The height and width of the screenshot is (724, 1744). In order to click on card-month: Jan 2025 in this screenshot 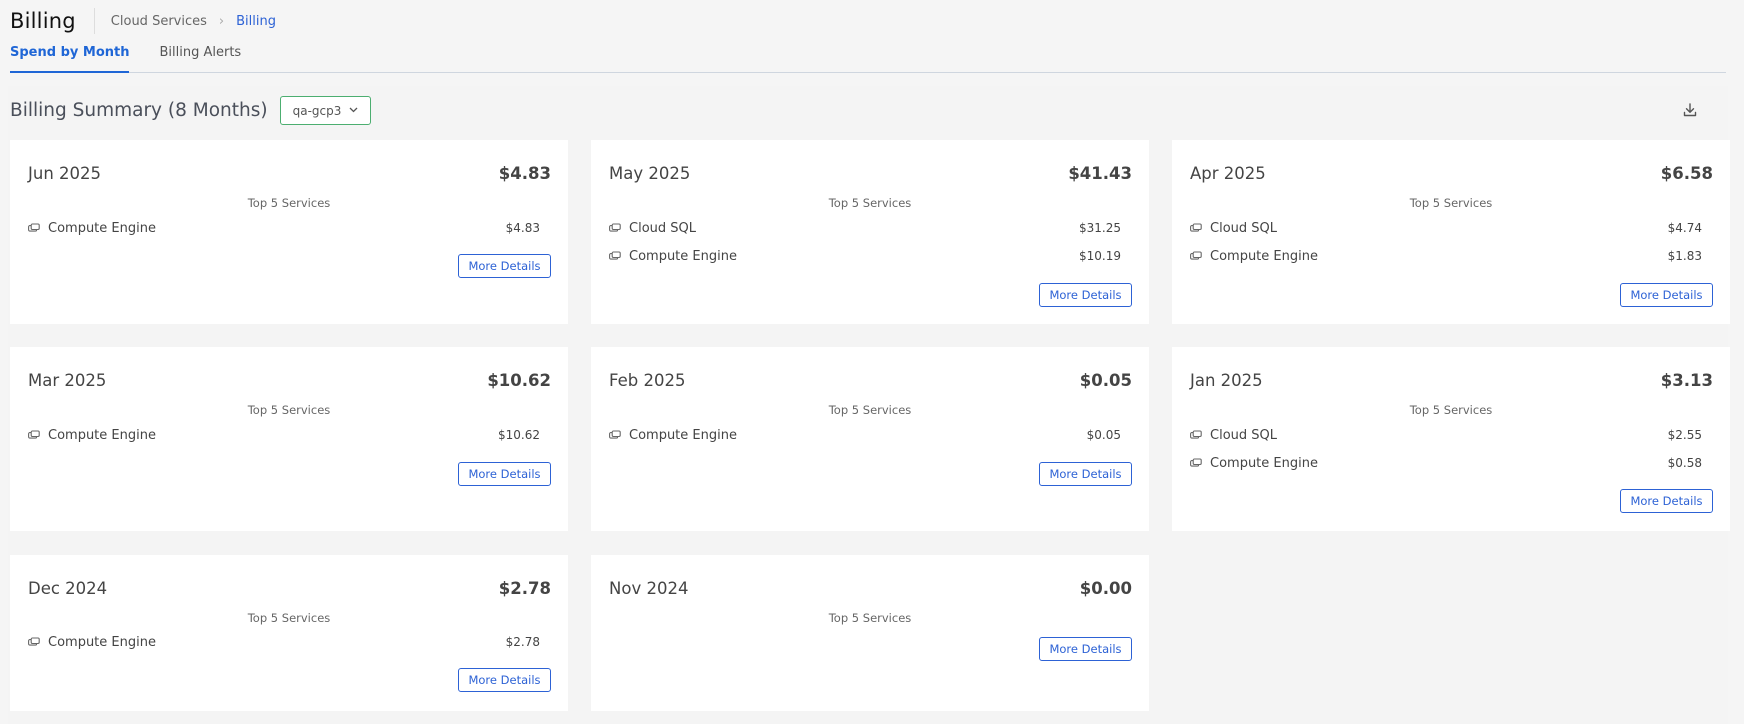, I will do `click(1226, 380)`.